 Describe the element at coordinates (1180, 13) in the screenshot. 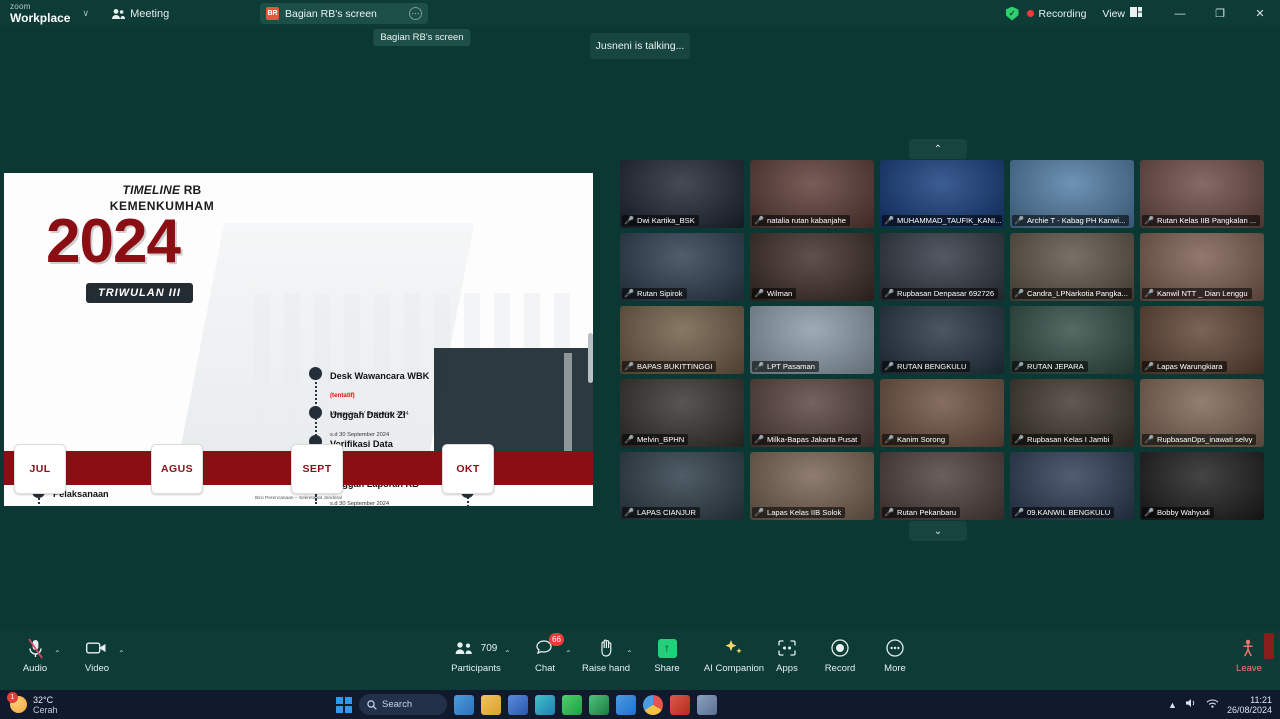

I see `minimize-button: —` at that location.